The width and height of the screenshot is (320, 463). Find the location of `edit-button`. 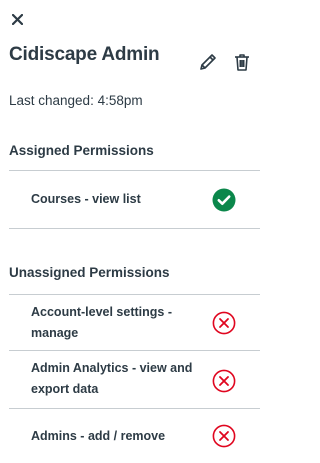

edit-button is located at coordinates (208, 62).